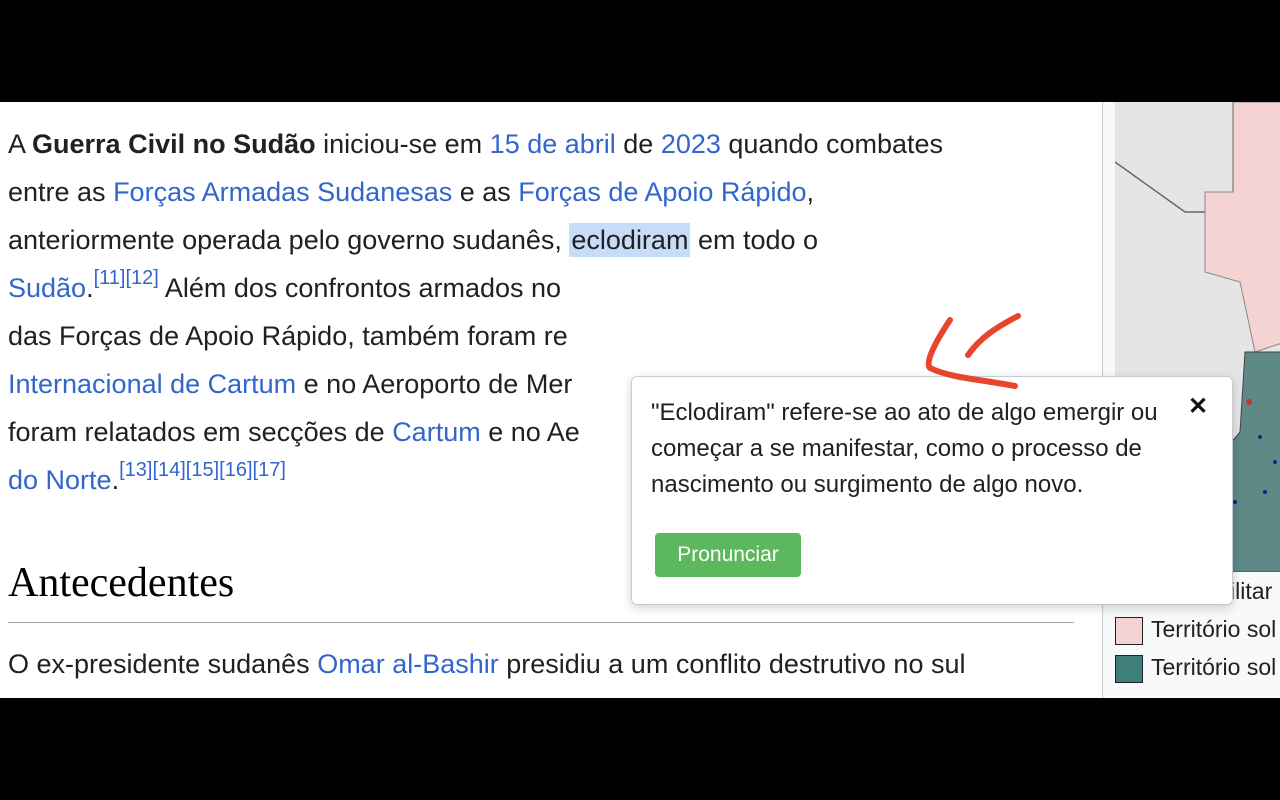 Image resolution: width=1280 pixels, height=800 pixels. What do you see at coordinates (174, 144) in the screenshot?
I see `bold-title: Guerra Civil no Sudão` at bounding box center [174, 144].